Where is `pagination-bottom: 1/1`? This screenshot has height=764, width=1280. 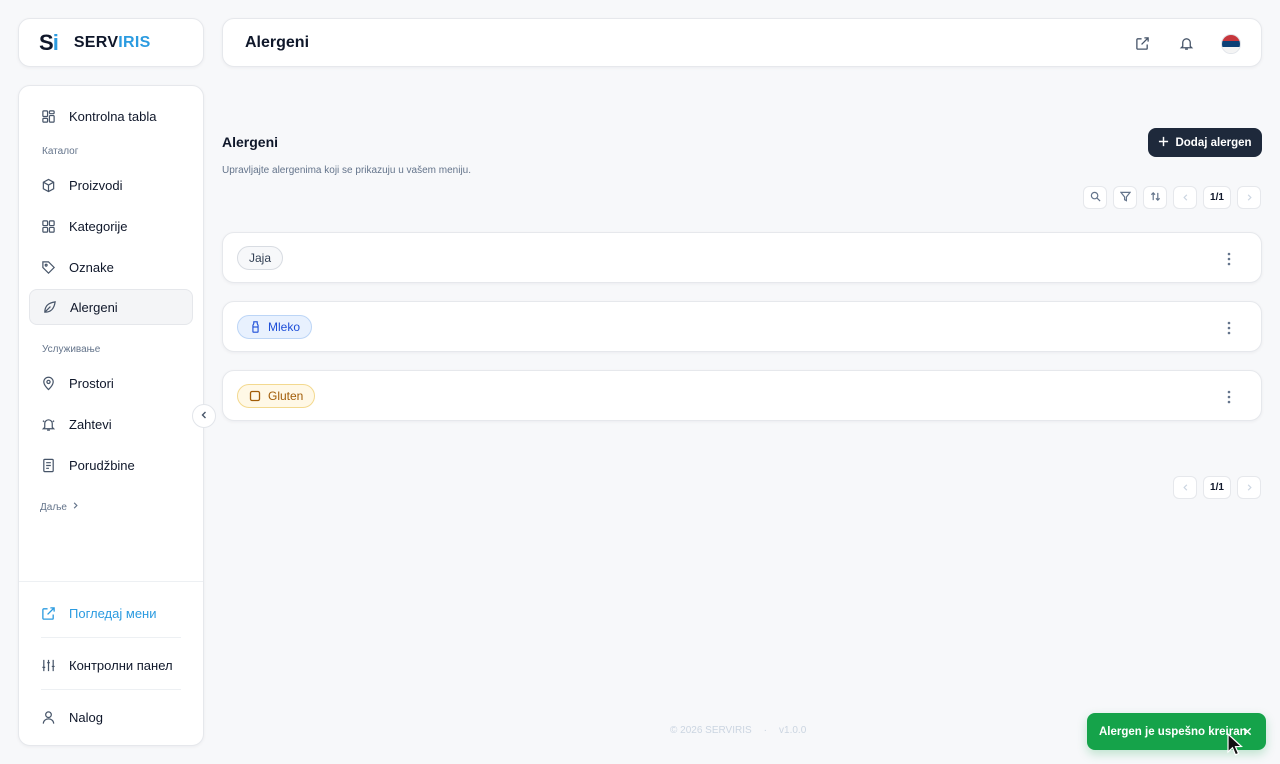 pagination-bottom: 1/1 is located at coordinates (1217, 487).